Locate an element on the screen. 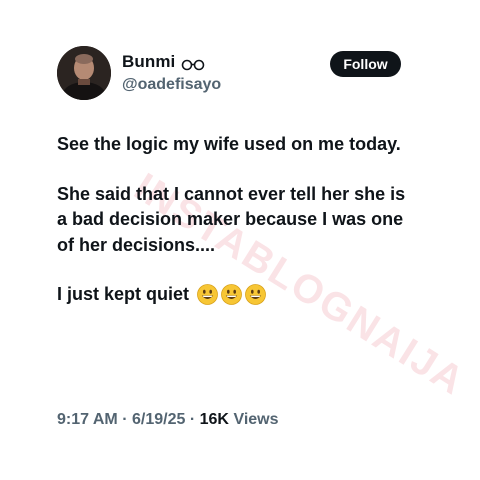 This screenshot has height=480, width=480. tweet-paragraph: I just kept quiet is located at coordinates (123, 294).